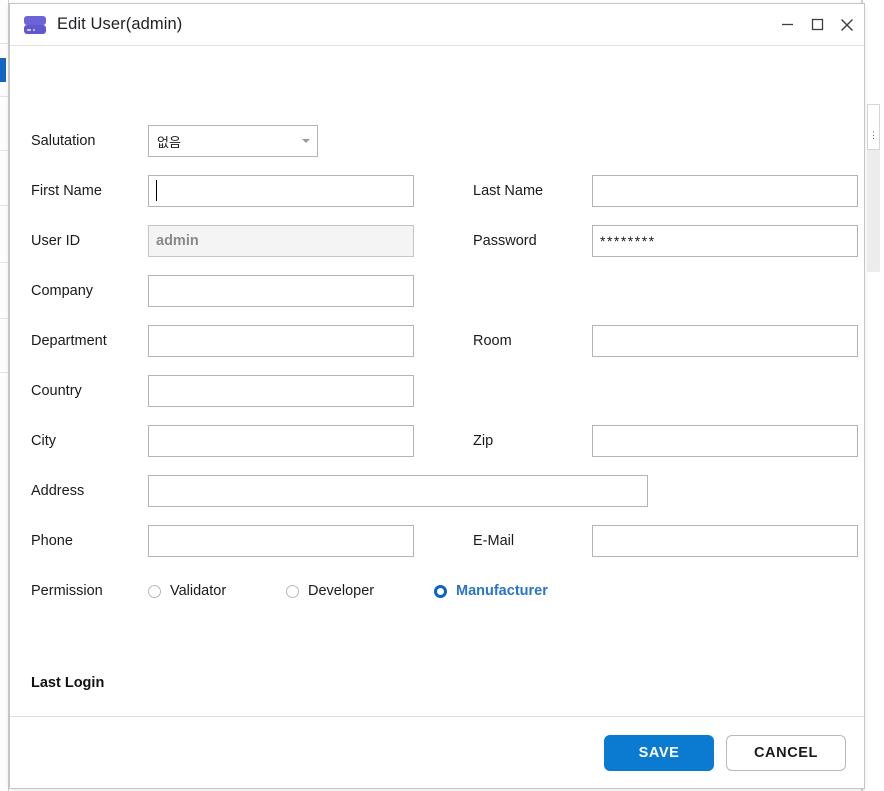 Image resolution: width=884 pixels, height=791 pixels. I want to click on radio-developer: Developer, so click(360, 591).